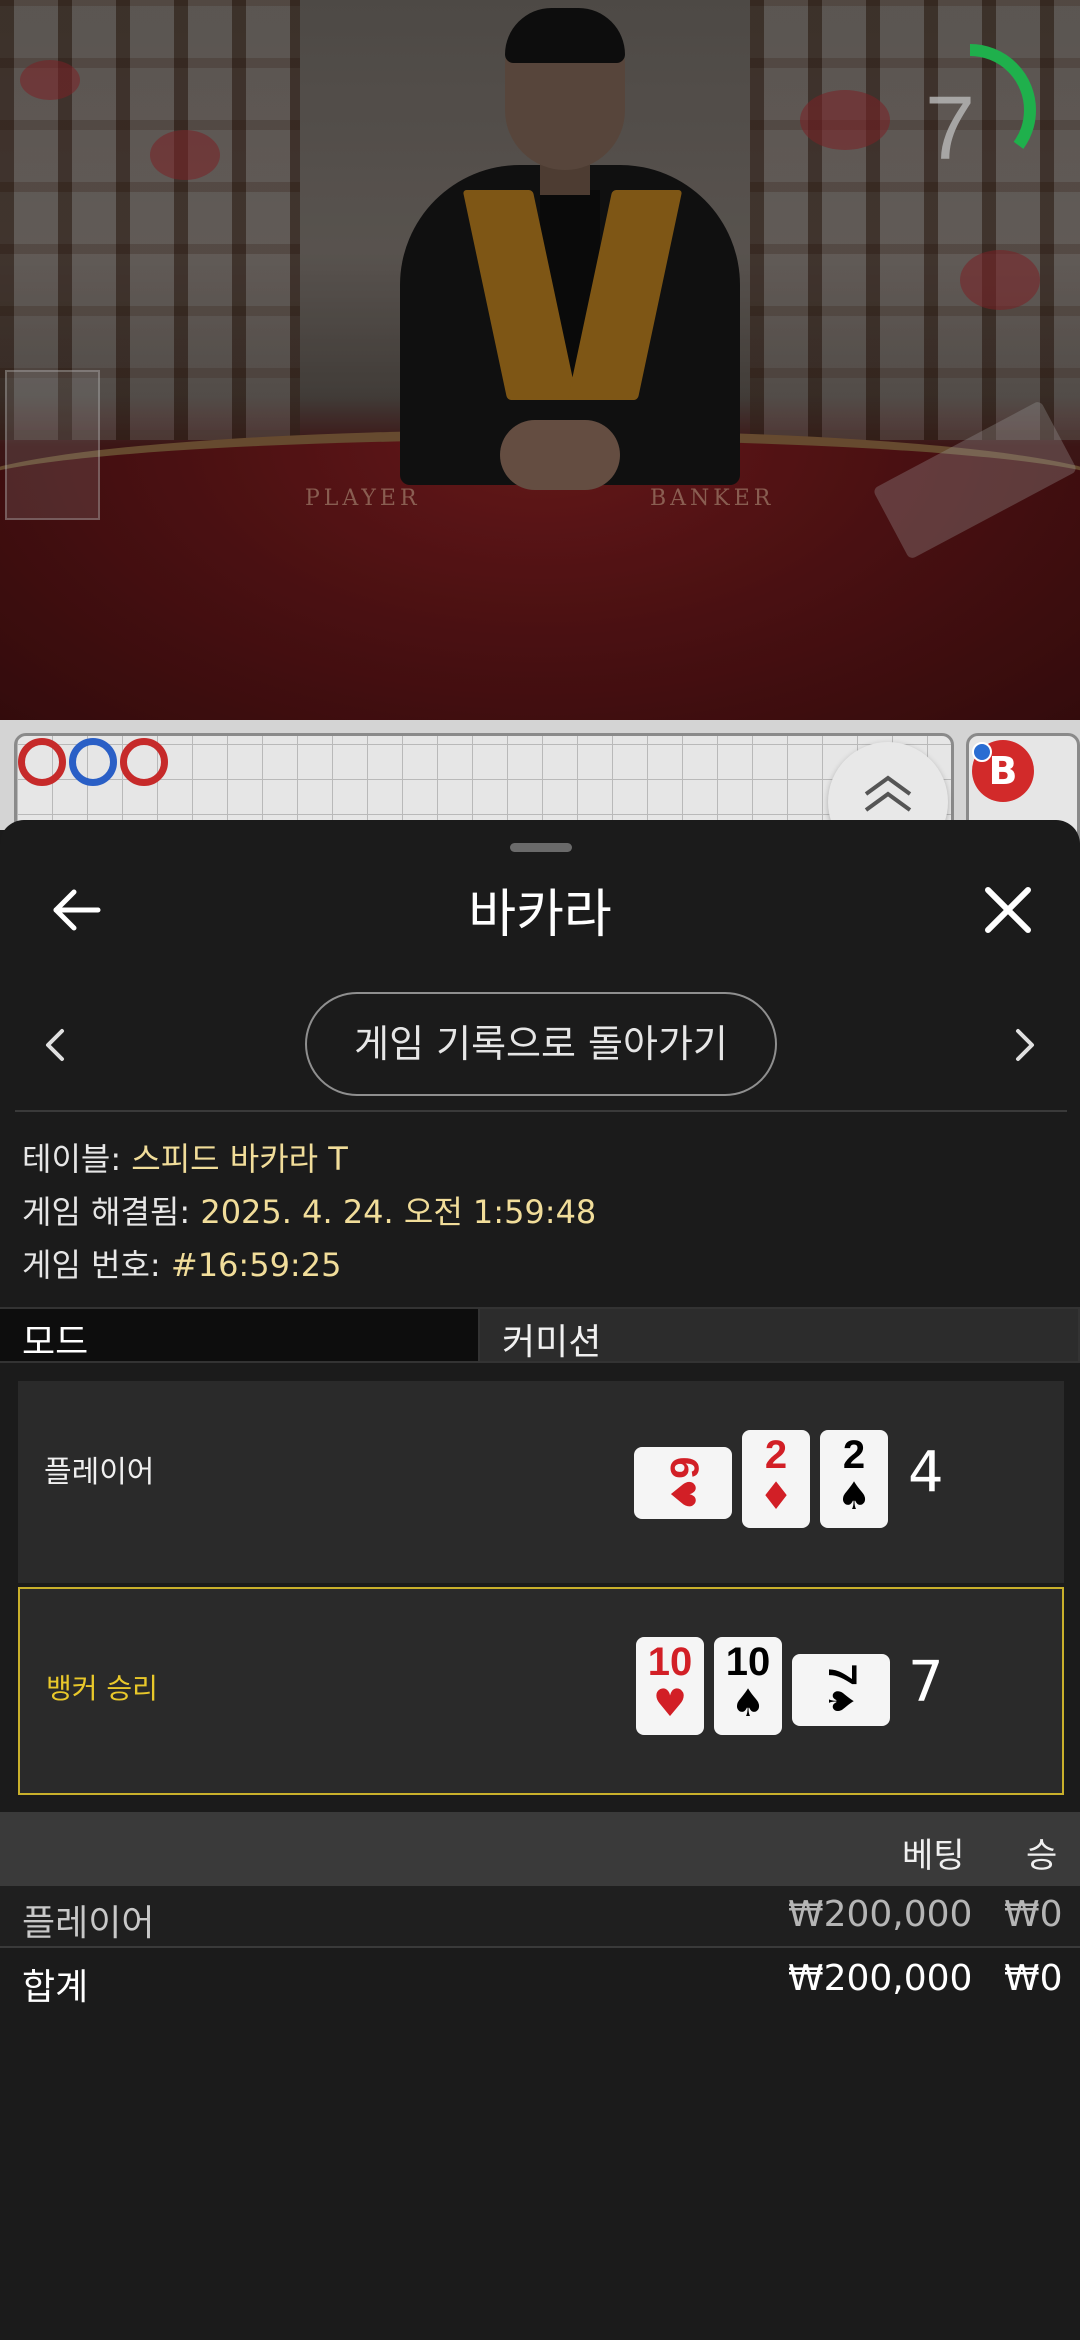 The height and width of the screenshot is (2340, 1080). What do you see at coordinates (888, 793) in the screenshot?
I see `double-chevron-up-icon` at bounding box center [888, 793].